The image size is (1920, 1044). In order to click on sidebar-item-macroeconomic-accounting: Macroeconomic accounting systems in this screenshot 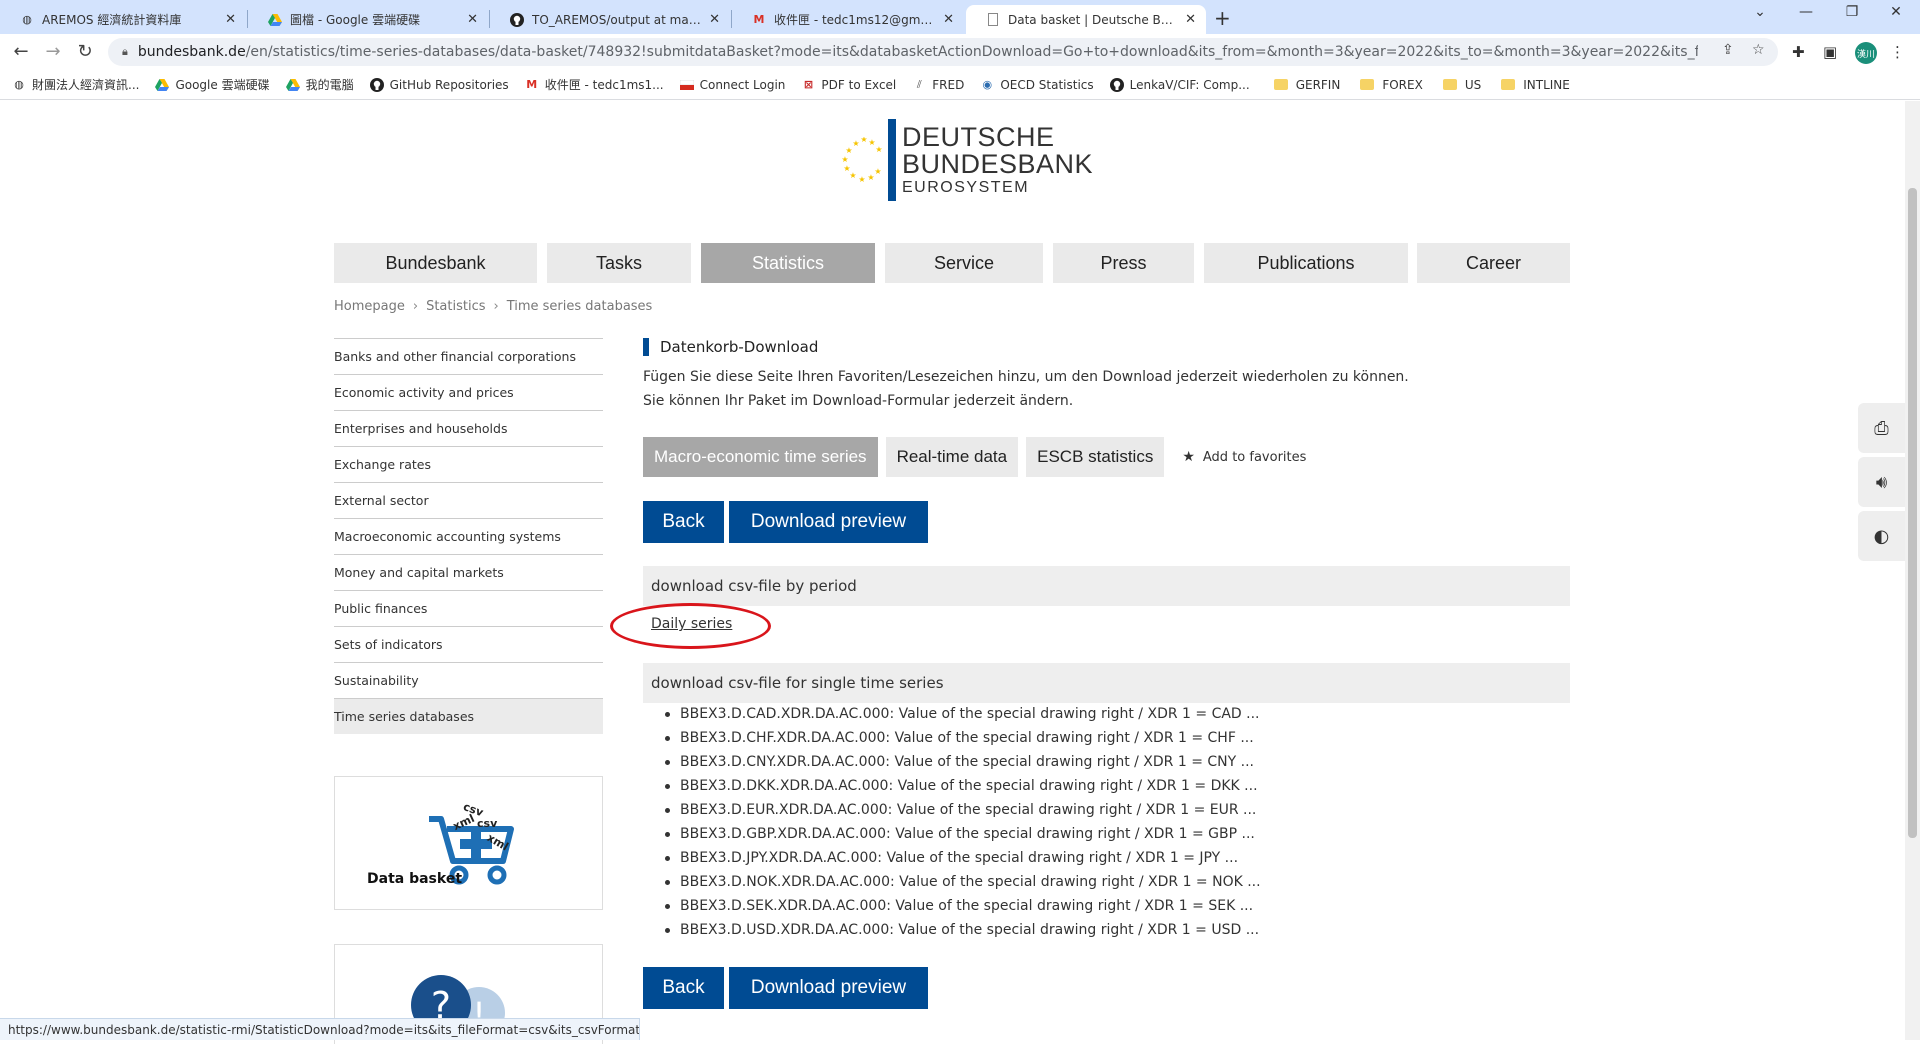, I will do `click(468, 536)`.